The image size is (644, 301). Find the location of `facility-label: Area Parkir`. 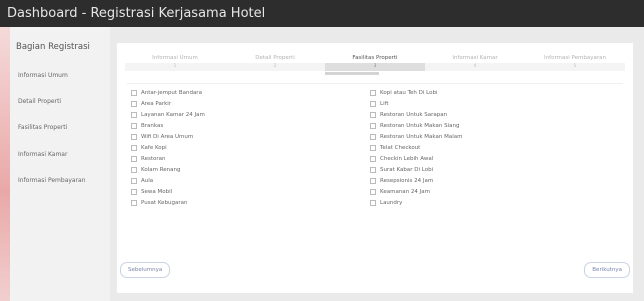

facility-label: Area Parkir is located at coordinates (156, 103).